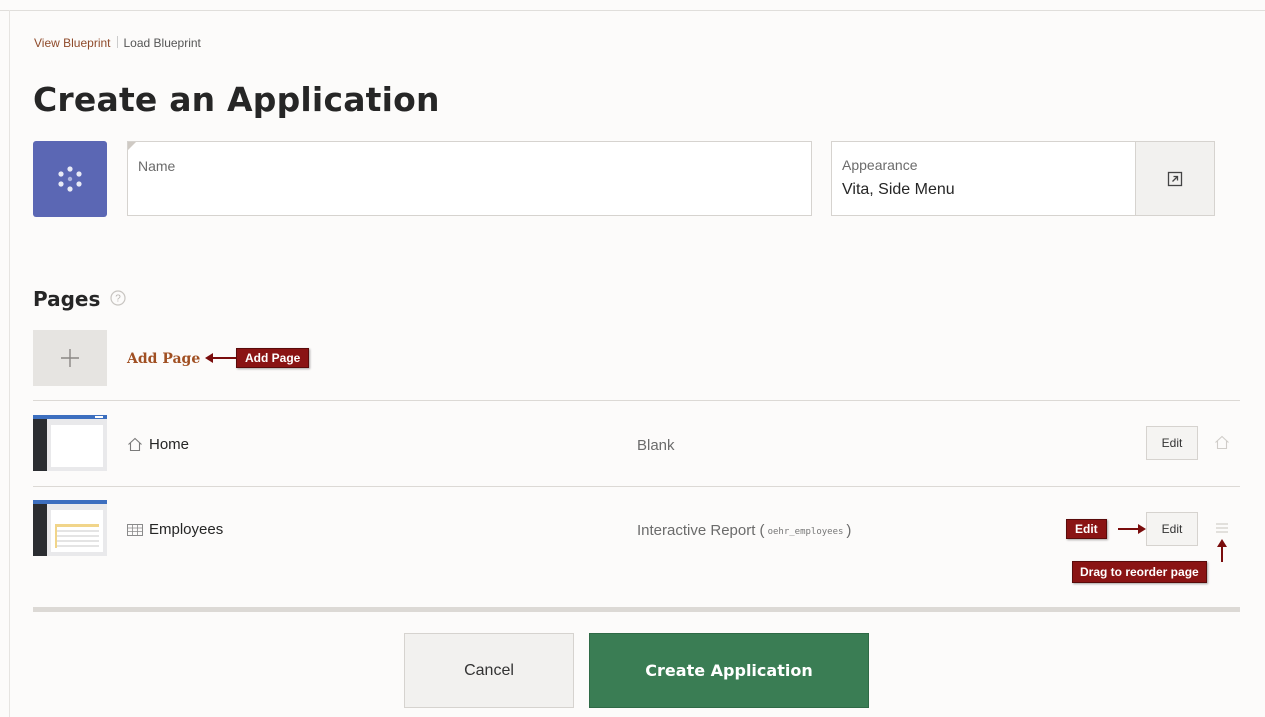 This screenshot has height=717, width=1265. I want to click on edit-callout-arrow, so click(1129, 529).